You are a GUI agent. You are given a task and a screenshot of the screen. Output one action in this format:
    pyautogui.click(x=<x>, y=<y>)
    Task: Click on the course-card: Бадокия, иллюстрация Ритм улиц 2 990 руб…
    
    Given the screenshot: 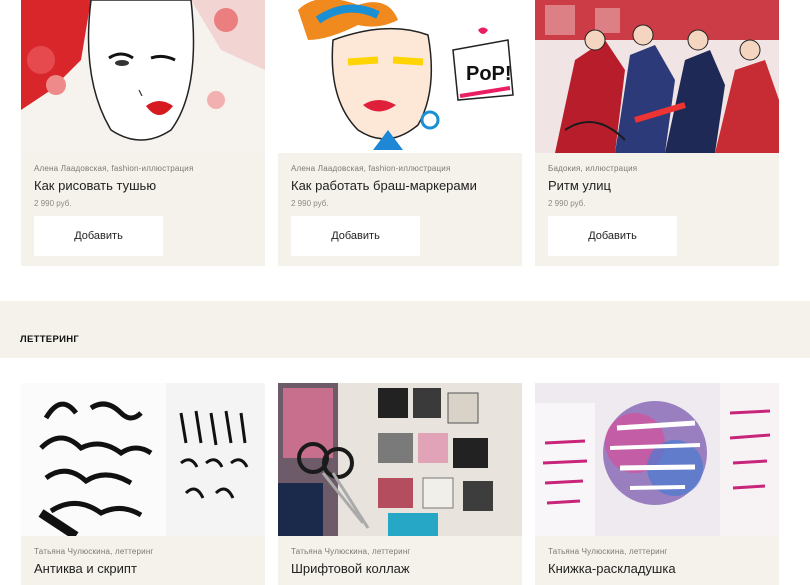 What is the action you would take?
    pyautogui.click(x=657, y=133)
    